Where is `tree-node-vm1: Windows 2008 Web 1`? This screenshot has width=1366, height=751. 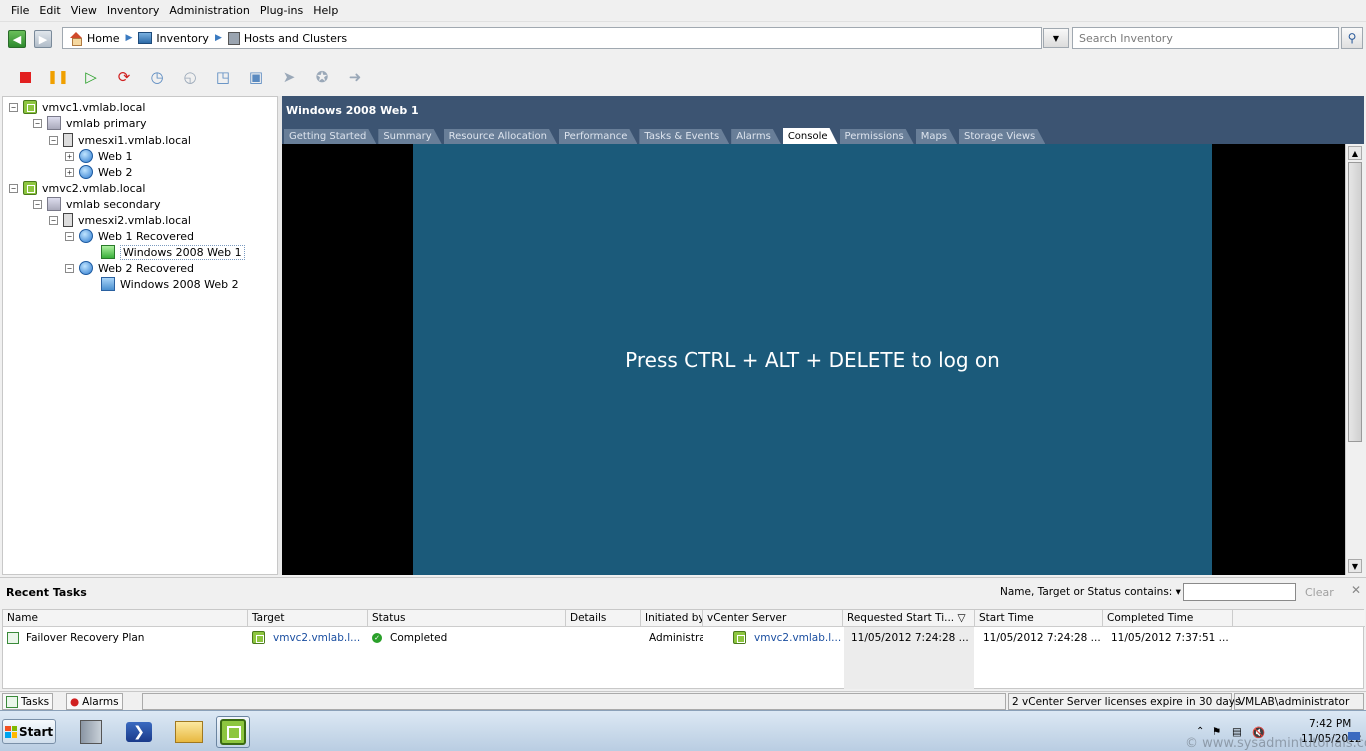
tree-node-vm1: Windows 2008 Web 1 is located at coordinates (173, 252).